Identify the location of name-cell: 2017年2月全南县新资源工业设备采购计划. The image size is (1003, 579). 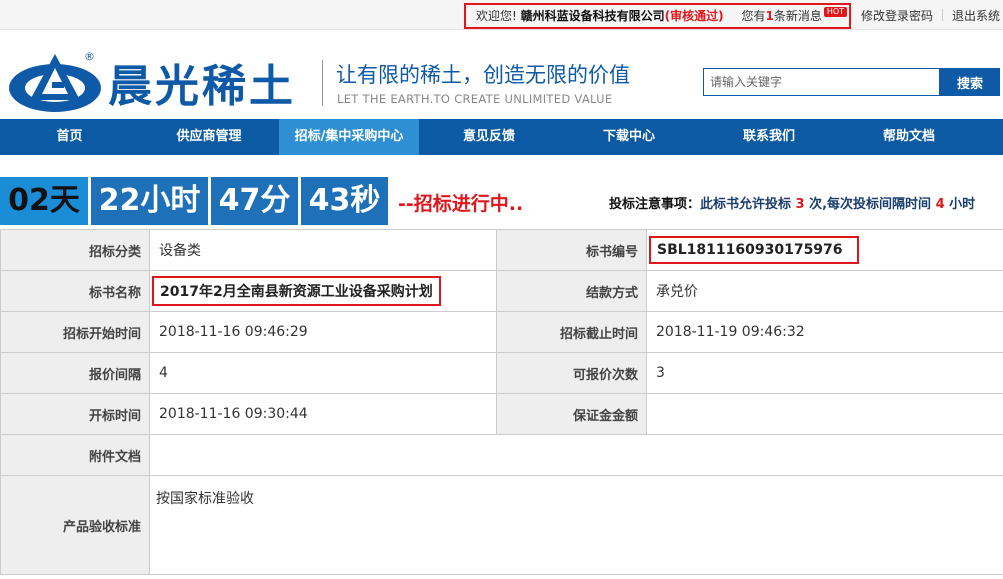
(323, 291).